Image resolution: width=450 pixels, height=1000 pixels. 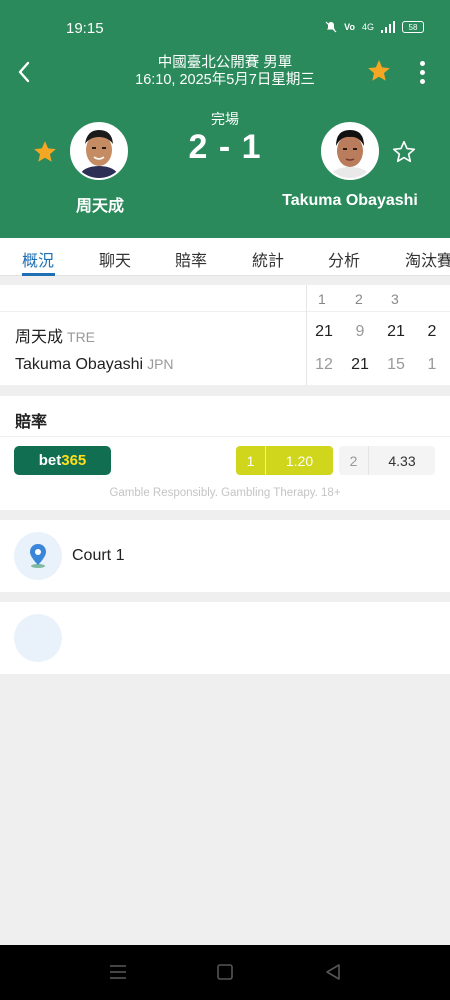 I want to click on venue-row: Court 1, so click(x=225, y=556).